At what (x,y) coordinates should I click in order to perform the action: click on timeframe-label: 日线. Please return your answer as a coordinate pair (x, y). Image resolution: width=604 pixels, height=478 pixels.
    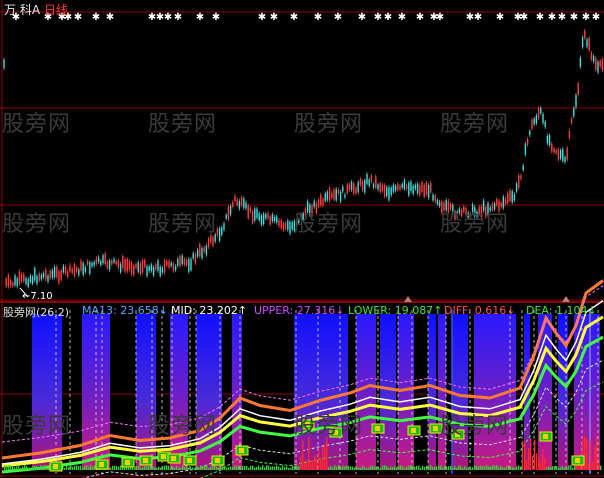
    Looking at the image, I should click on (56, 10).